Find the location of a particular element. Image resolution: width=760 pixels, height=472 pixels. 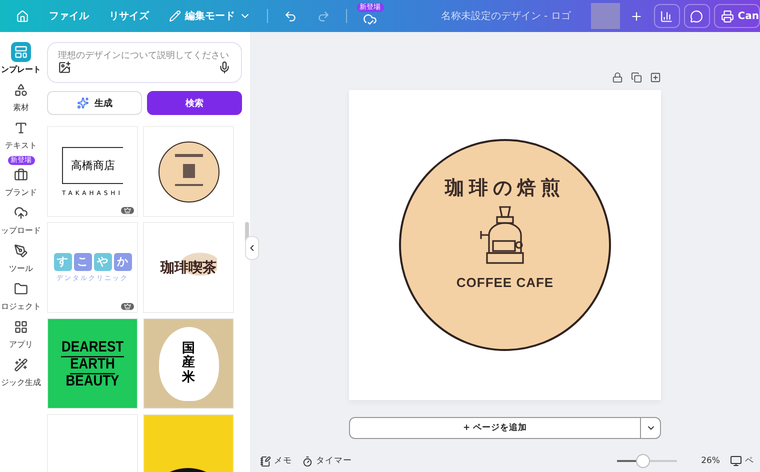

logo-text: EARTH is located at coordinates (92, 364).